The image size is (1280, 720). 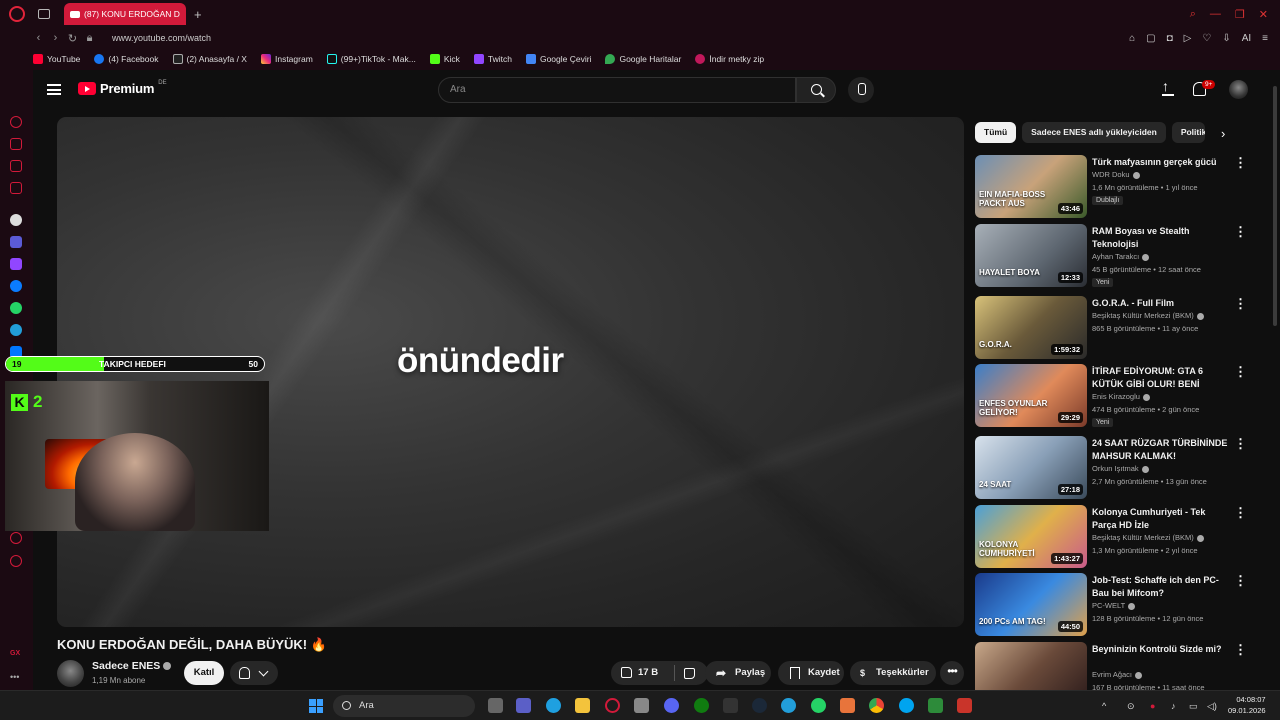 What do you see at coordinates (1247, 705) in the screenshot?
I see `clock: 04:08:07 09.01.2026` at bounding box center [1247, 705].